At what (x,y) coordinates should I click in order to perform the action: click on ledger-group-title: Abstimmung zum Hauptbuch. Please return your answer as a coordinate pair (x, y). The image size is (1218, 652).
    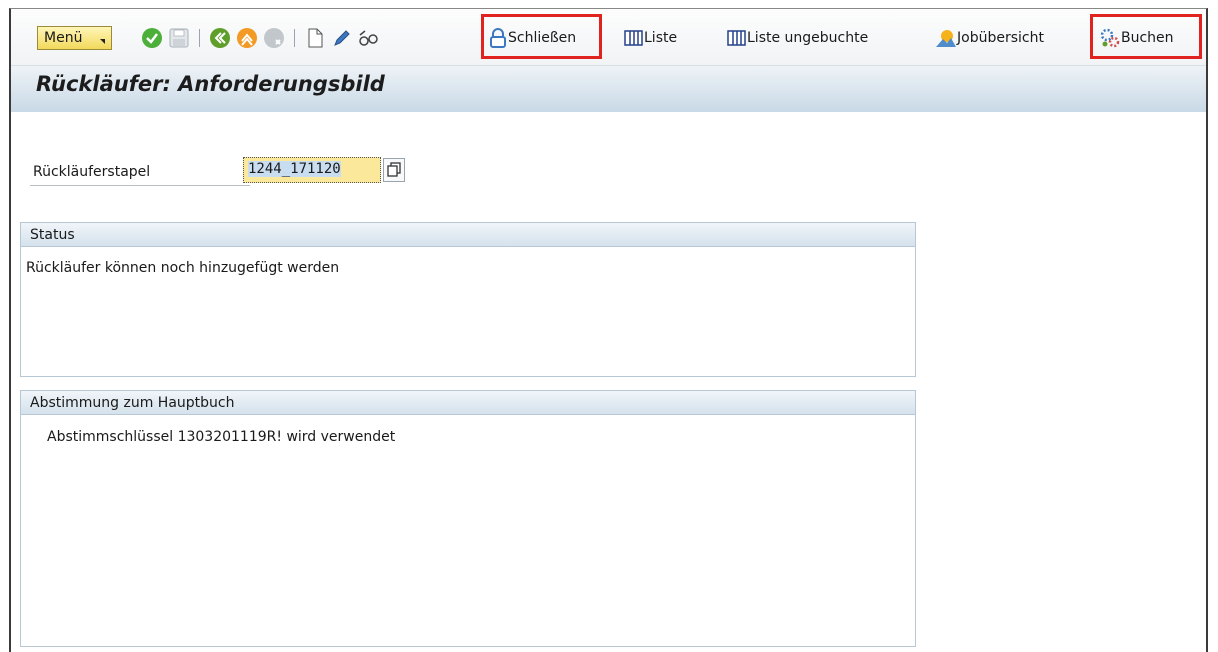
    Looking at the image, I should click on (468, 403).